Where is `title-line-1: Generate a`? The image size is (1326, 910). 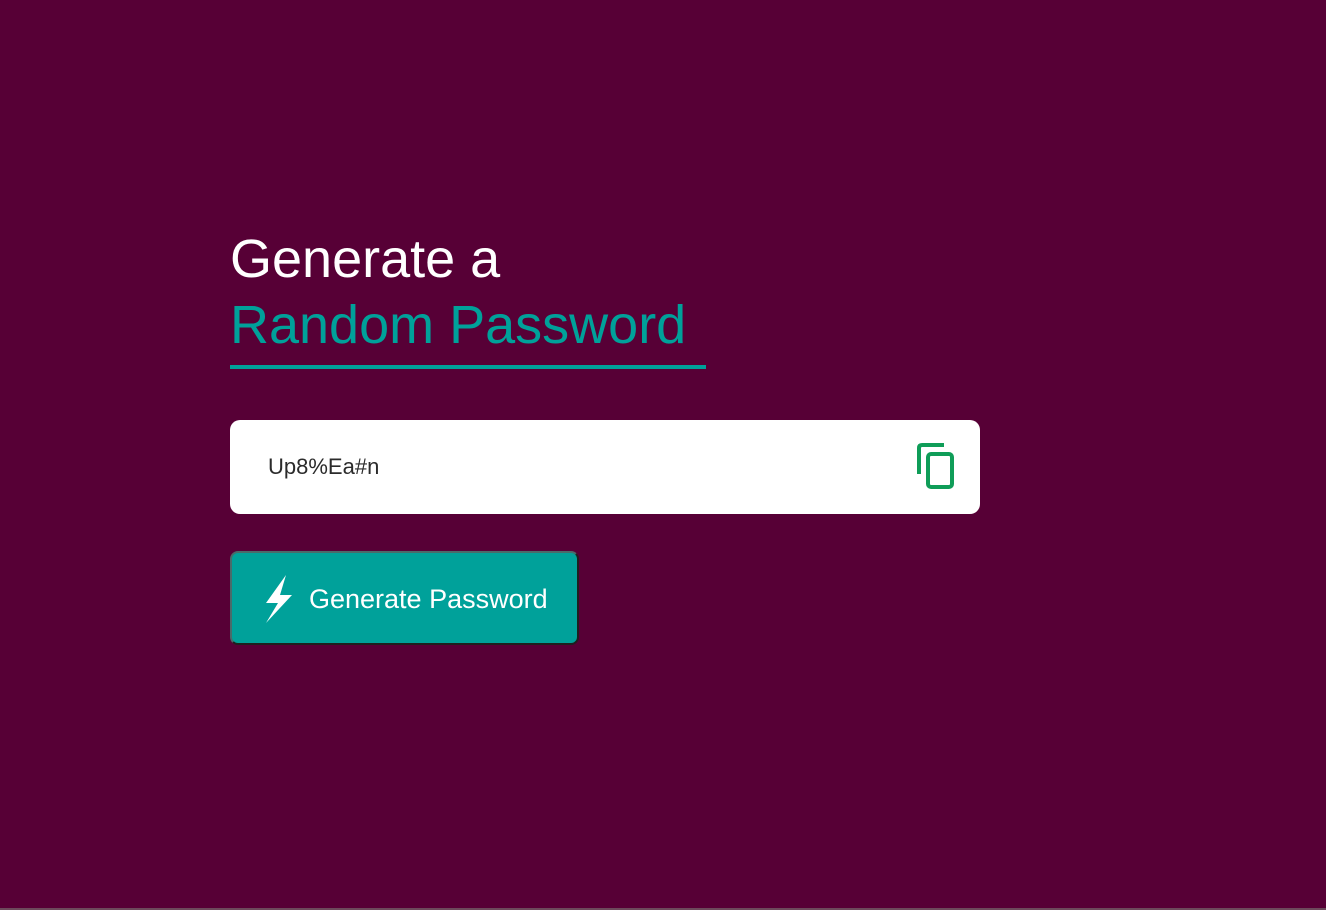 title-line-1: Generate a is located at coordinates (365, 259).